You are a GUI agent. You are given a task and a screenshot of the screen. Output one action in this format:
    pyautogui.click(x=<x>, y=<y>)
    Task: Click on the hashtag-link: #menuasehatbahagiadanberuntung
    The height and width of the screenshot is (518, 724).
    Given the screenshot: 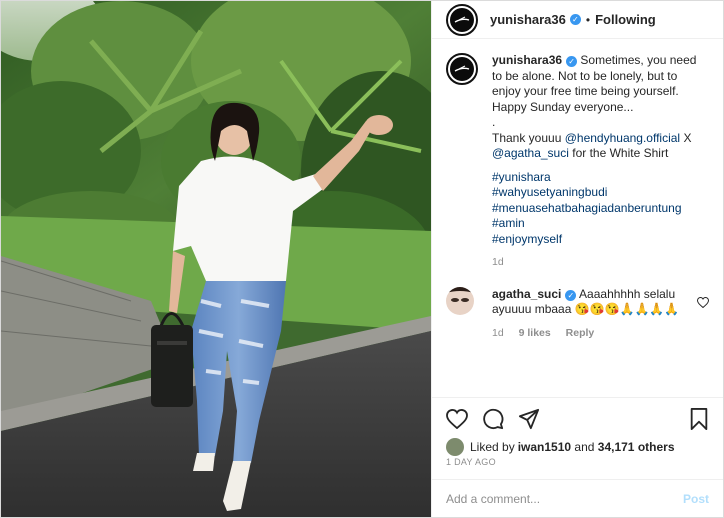 What is the action you would take?
    pyautogui.click(x=600, y=209)
    